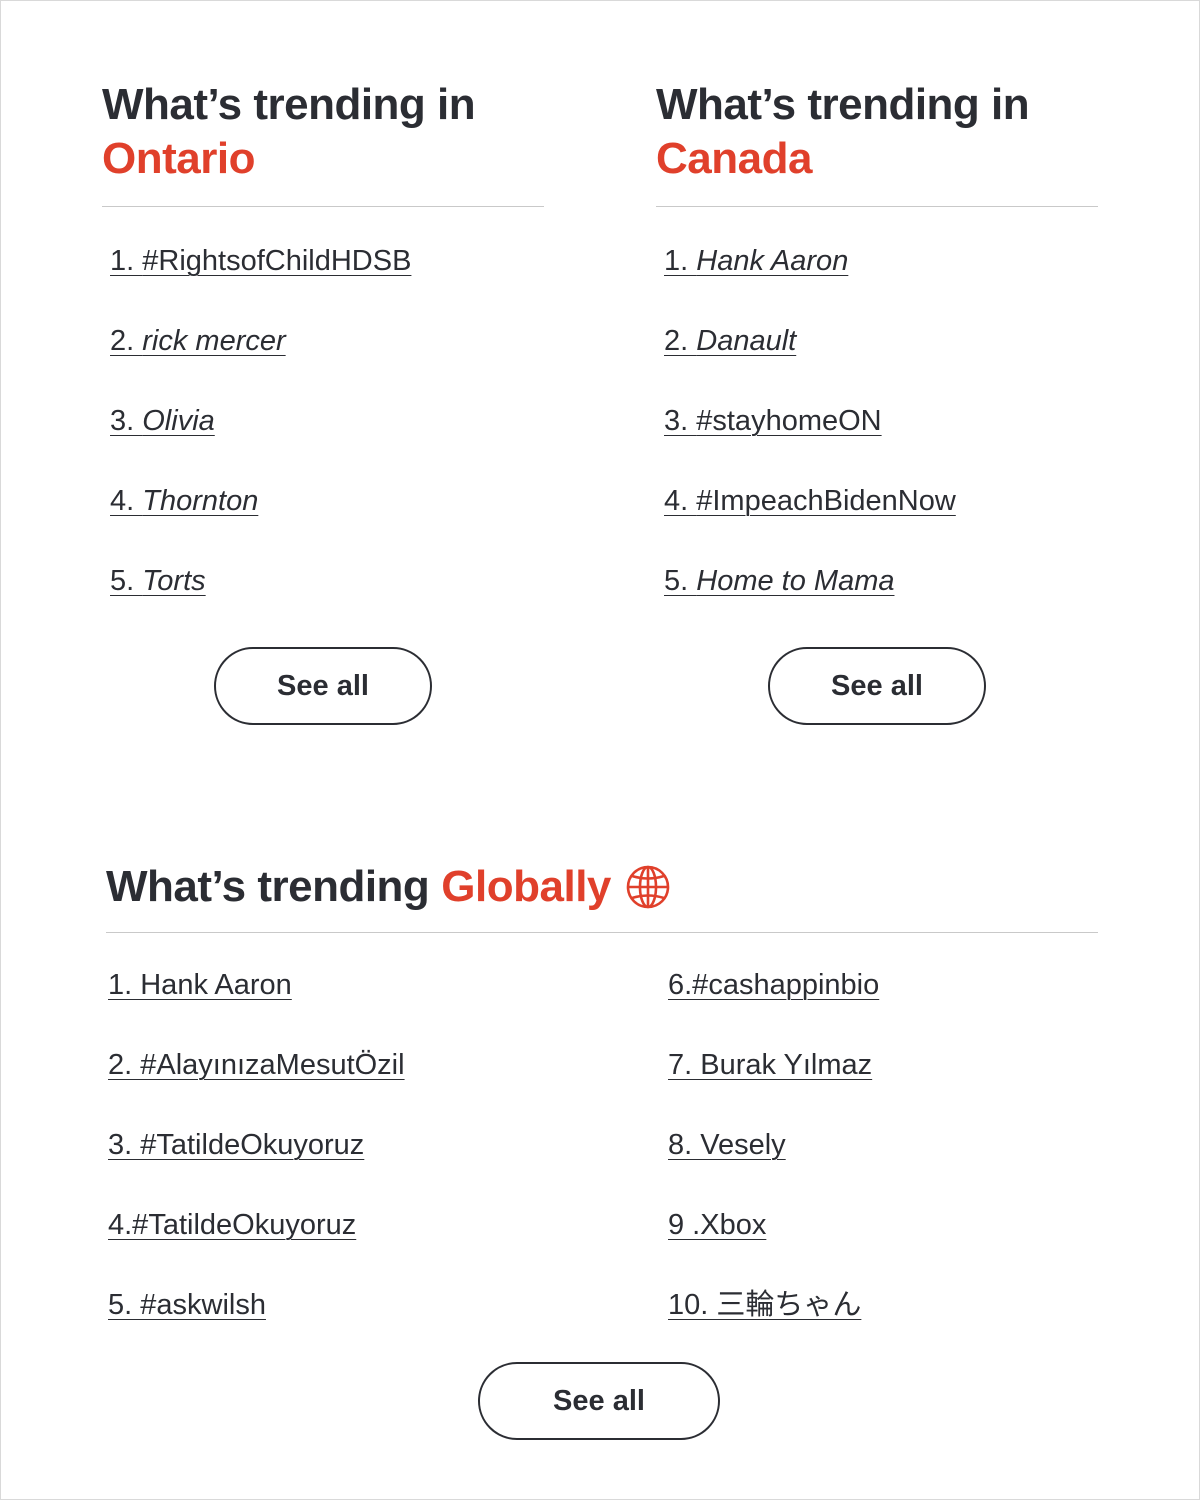 This screenshot has width=1200, height=1500. I want to click on ontario-heading-lead: What’s trending in, so click(289, 104).